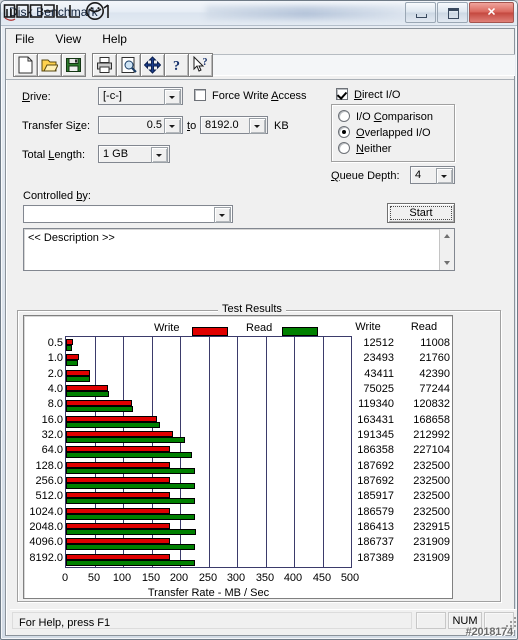 The width and height of the screenshot is (518, 640). I want to click on start-button: Start, so click(421, 213).